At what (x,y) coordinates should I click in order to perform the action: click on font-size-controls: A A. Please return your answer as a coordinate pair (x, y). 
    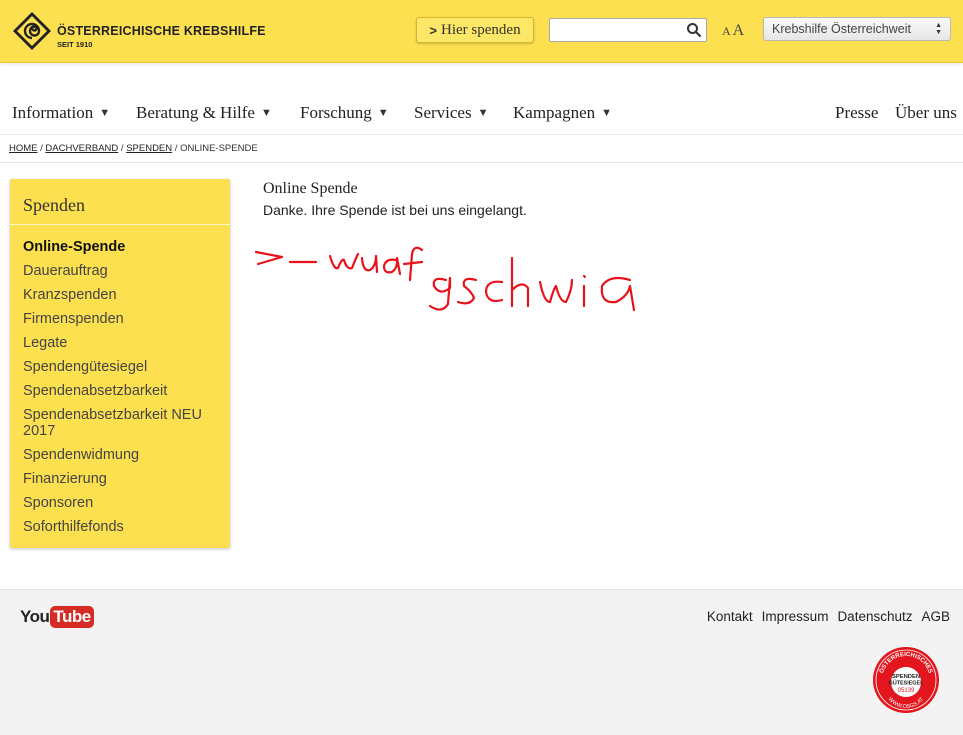
    Looking at the image, I should click on (733, 31).